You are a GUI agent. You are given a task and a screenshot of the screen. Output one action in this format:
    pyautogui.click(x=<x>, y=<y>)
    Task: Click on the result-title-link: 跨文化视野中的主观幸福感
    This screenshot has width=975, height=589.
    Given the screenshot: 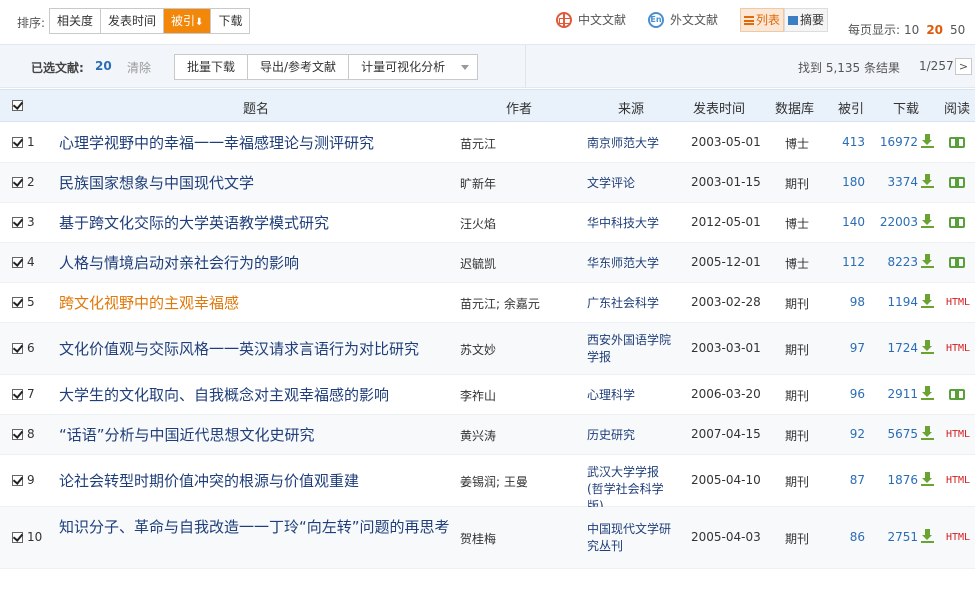 What is the action you would take?
    pyautogui.click(x=256, y=303)
    